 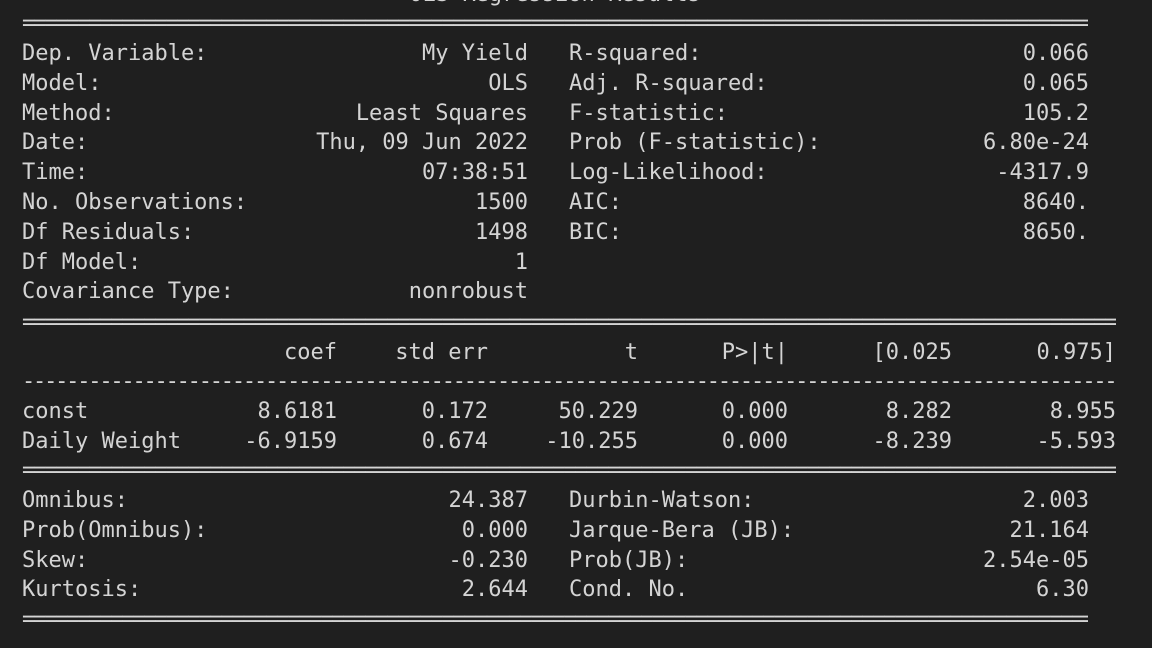 What do you see at coordinates (1049, 530) in the screenshot?
I see `diagnostic-value: 21.164` at bounding box center [1049, 530].